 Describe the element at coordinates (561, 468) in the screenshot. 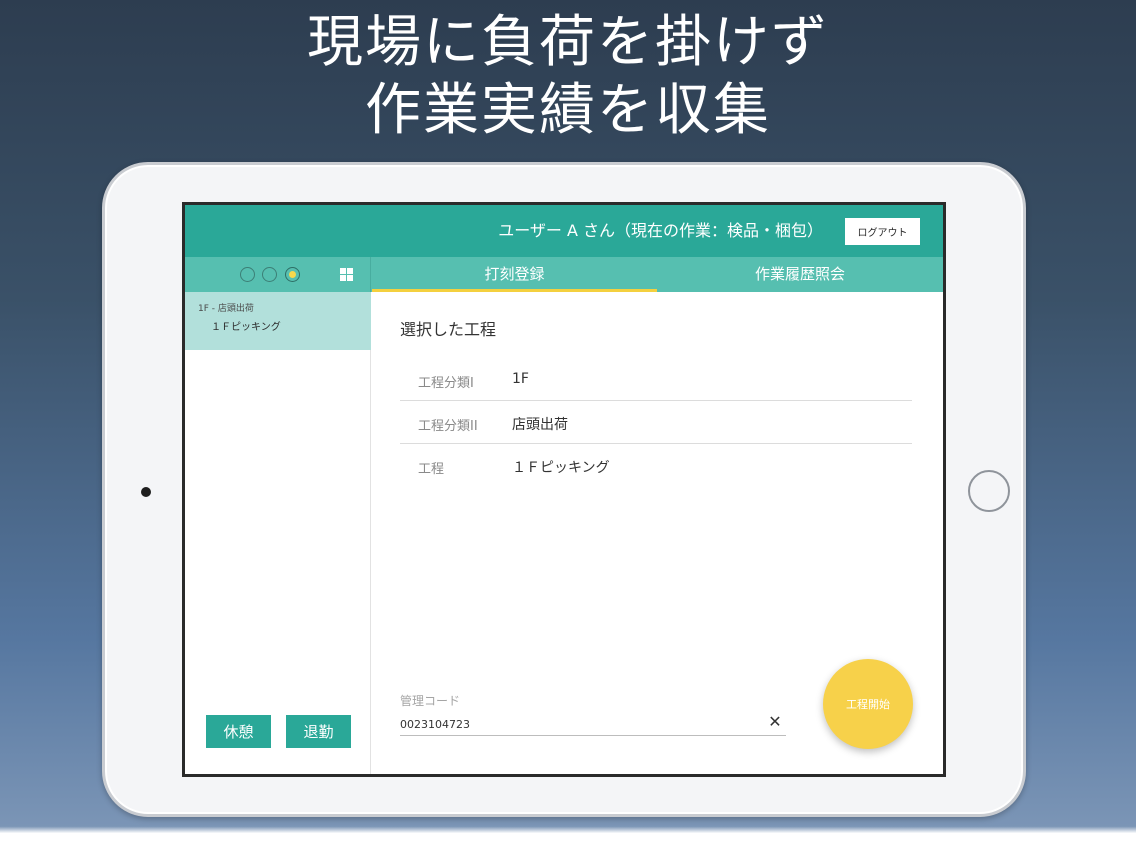

I see `field-value: １Ｆピッキング` at that location.